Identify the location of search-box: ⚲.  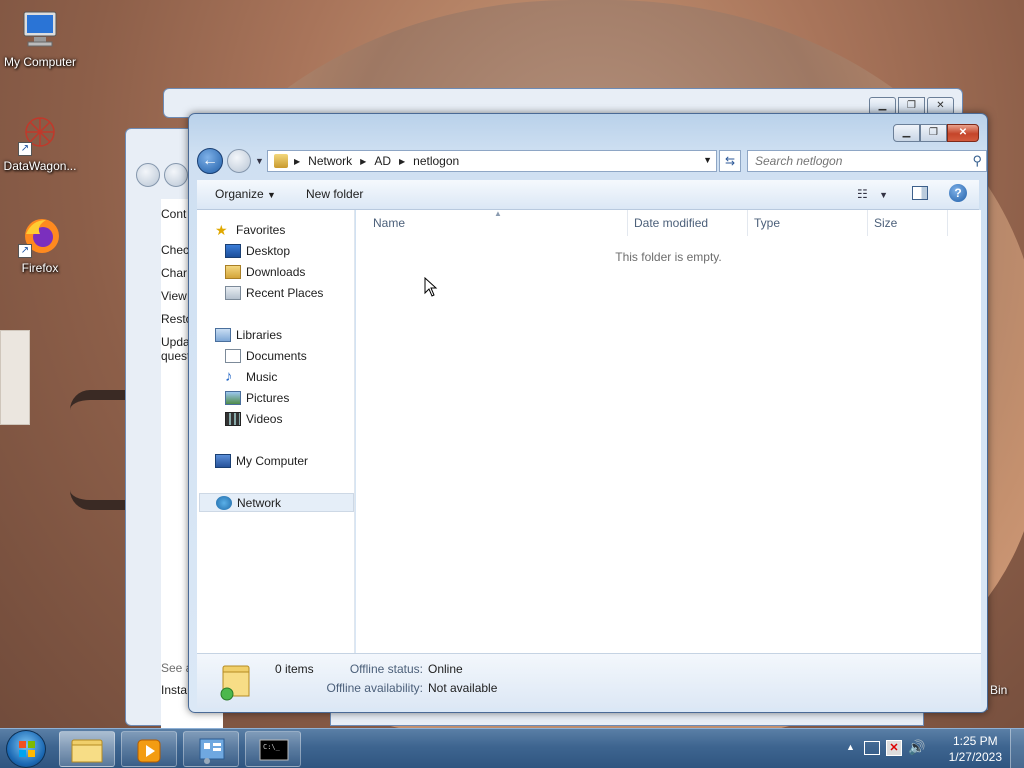
(867, 161).